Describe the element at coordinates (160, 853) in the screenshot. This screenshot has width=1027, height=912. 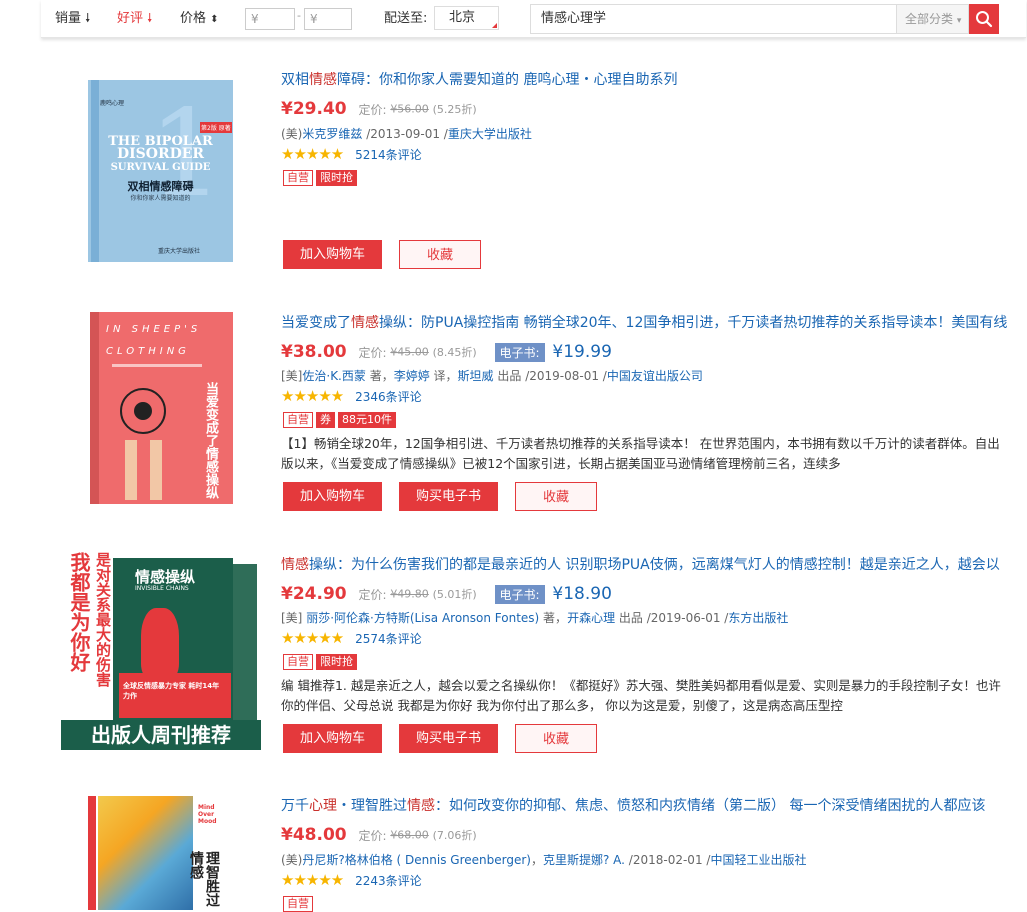
I see `book-cover-image: Mind Over Mood 理智胜过情感` at that location.